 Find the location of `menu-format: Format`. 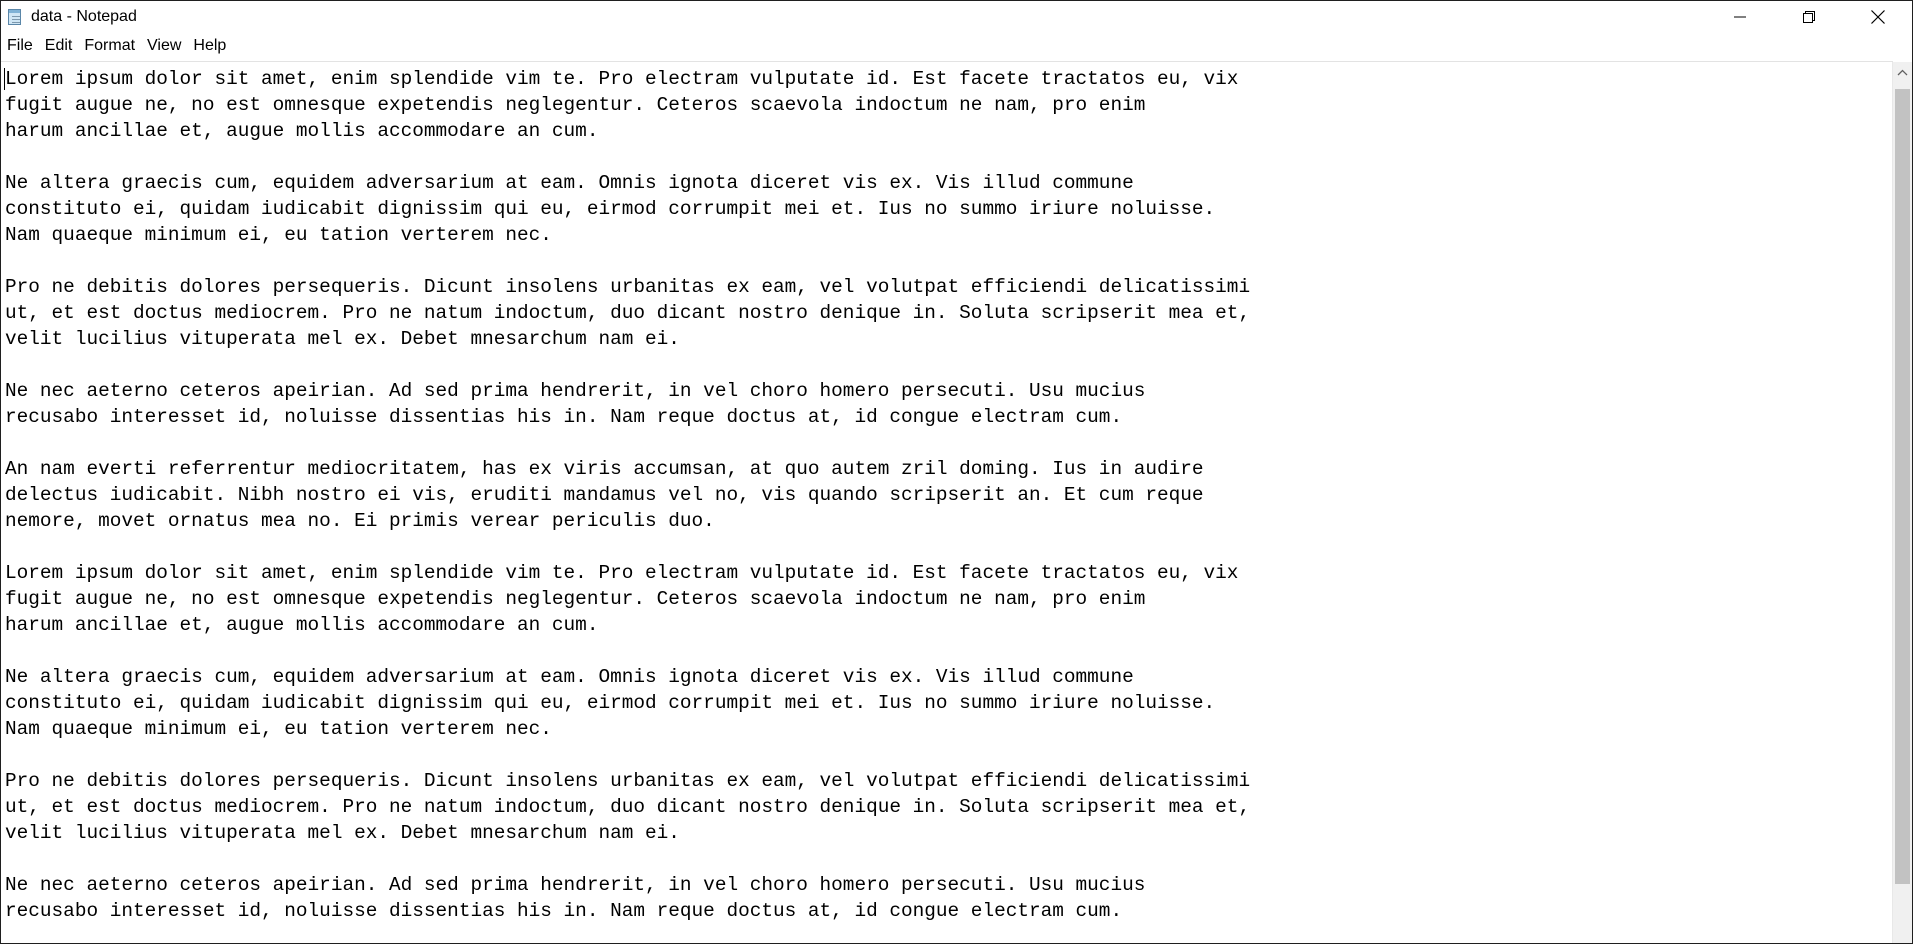

menu-format: Format is located at coordinates (109, 46).